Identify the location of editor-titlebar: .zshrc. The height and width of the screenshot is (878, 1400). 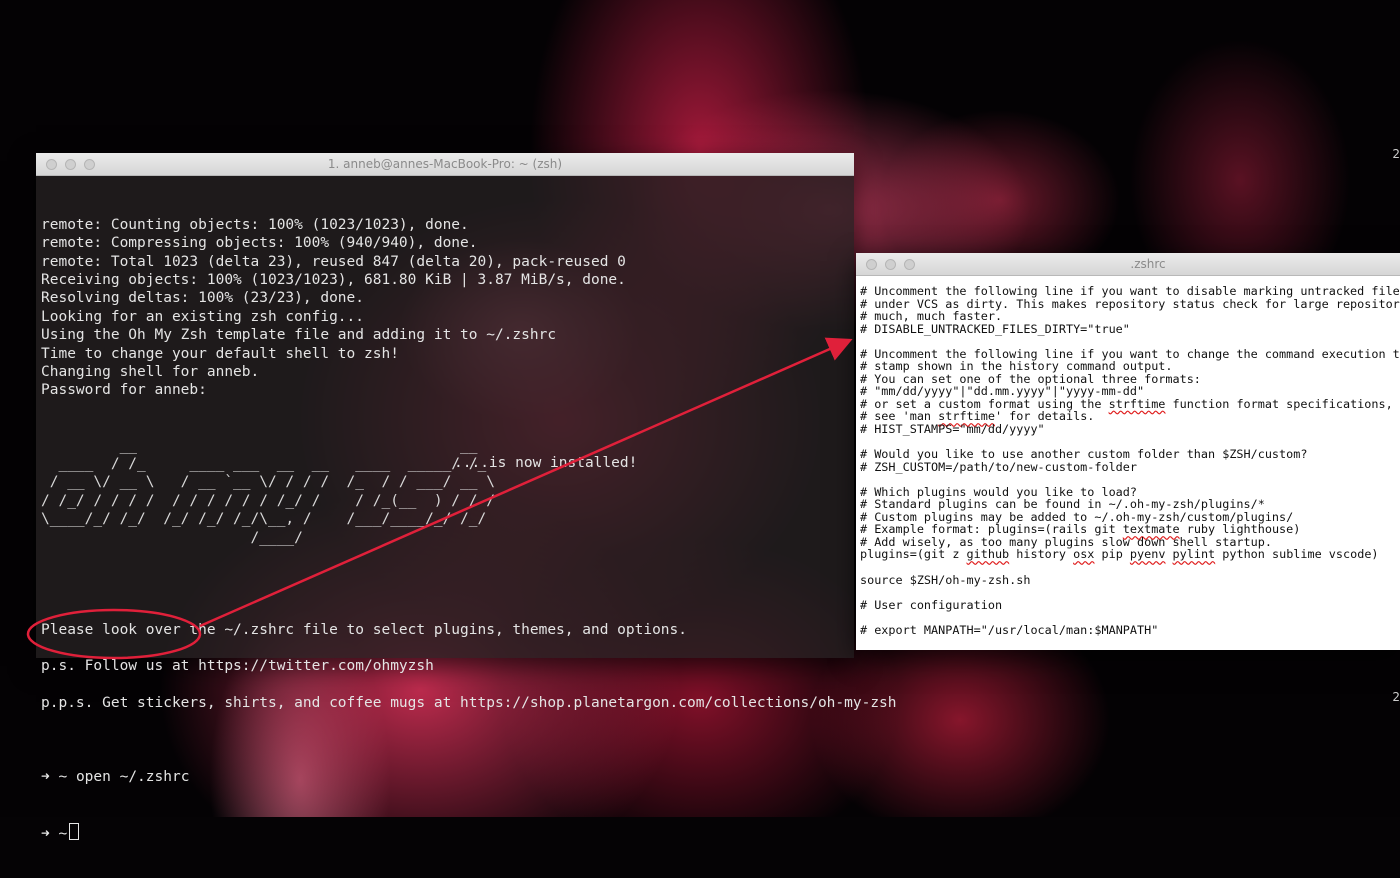
(1128, 264).